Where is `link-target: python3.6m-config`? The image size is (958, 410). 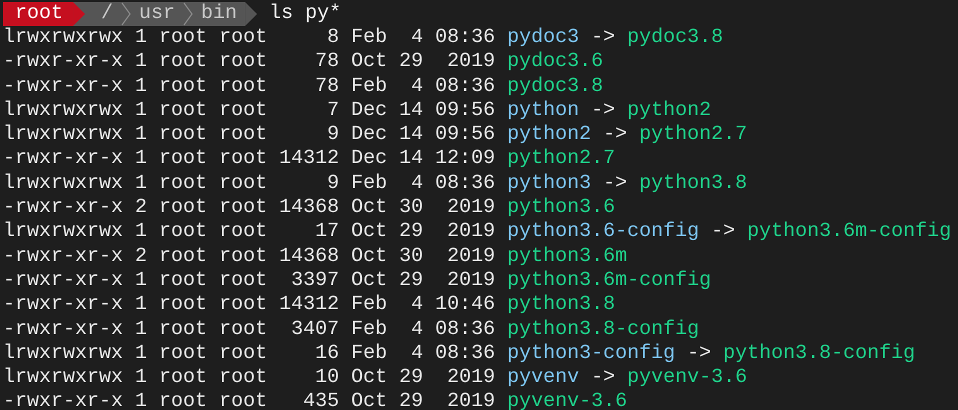 link-target: python3.6m-config is located at coordinates (849, 232).